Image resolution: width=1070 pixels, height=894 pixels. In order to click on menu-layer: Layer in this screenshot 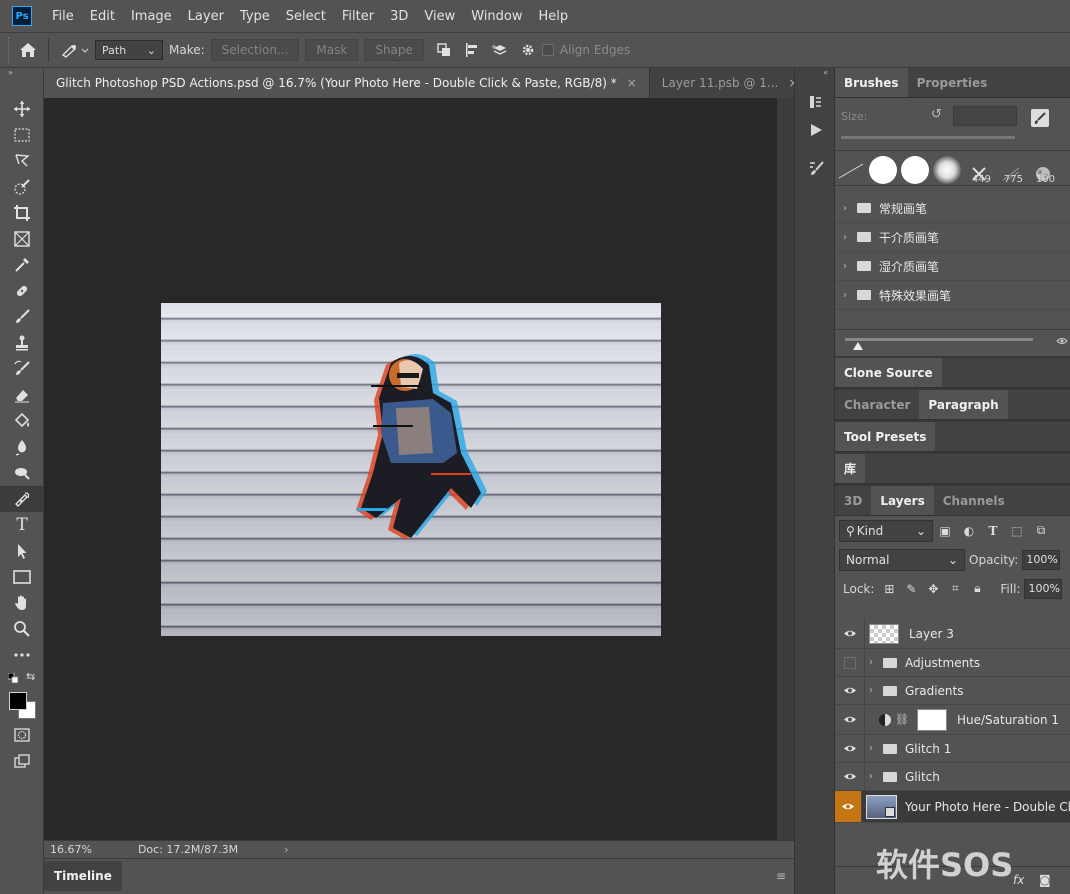, I will do `click(206, 16)`.